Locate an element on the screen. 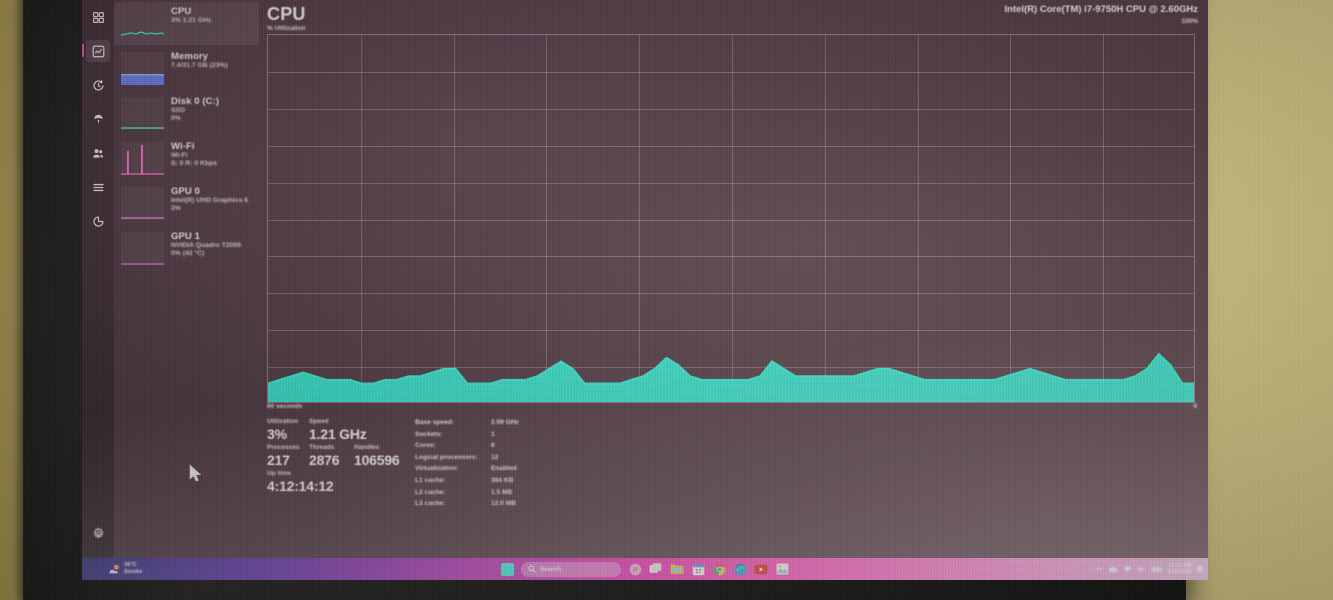  stats-row-uptime: Up time 4:12:14:12 is located at coordinates (341, 482).